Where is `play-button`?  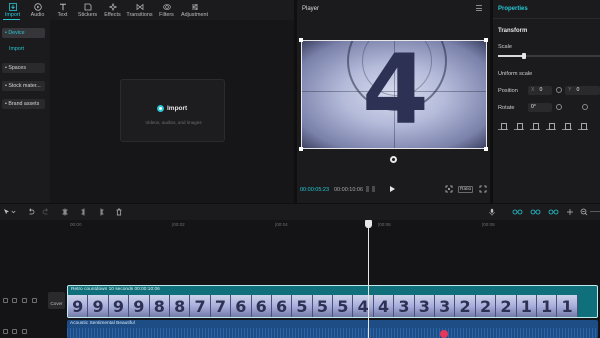 play-button is located at coordinates (392, 189).